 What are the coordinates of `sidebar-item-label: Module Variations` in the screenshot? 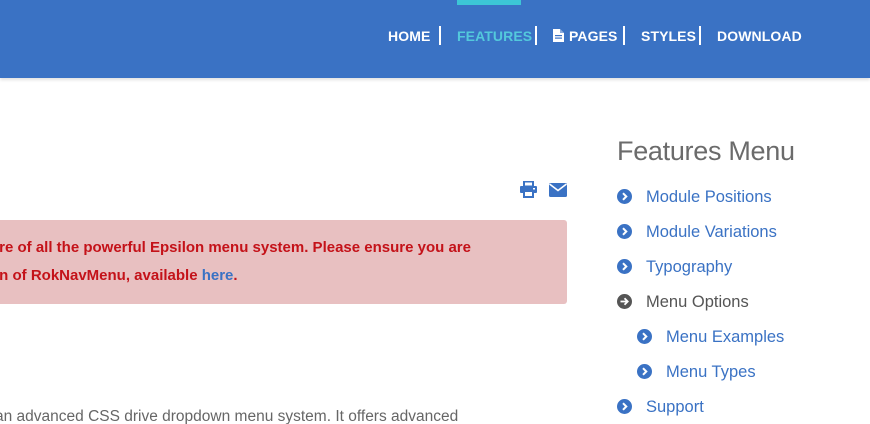 It's located at (711, 232).